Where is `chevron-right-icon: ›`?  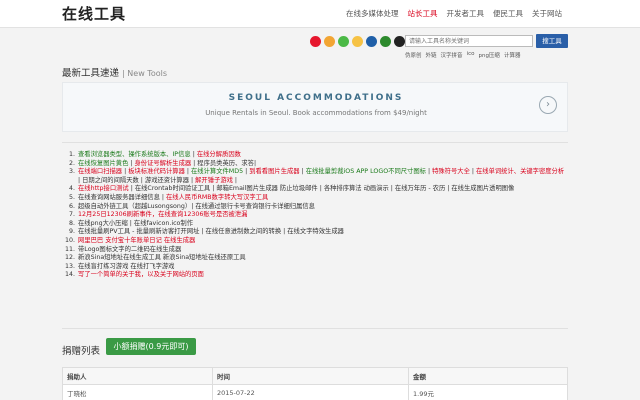 chevron-right-icon: › is located at coordinates (548, 105).